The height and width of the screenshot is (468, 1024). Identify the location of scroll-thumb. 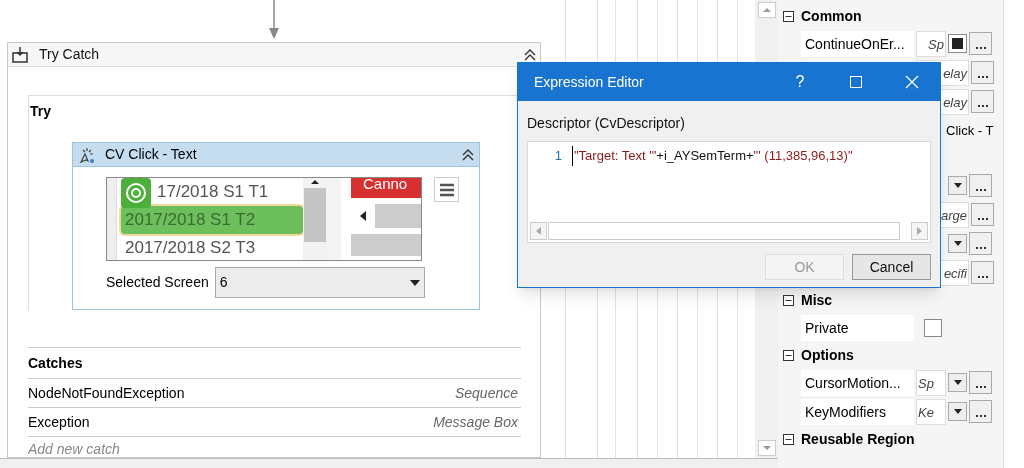
(315, 215).